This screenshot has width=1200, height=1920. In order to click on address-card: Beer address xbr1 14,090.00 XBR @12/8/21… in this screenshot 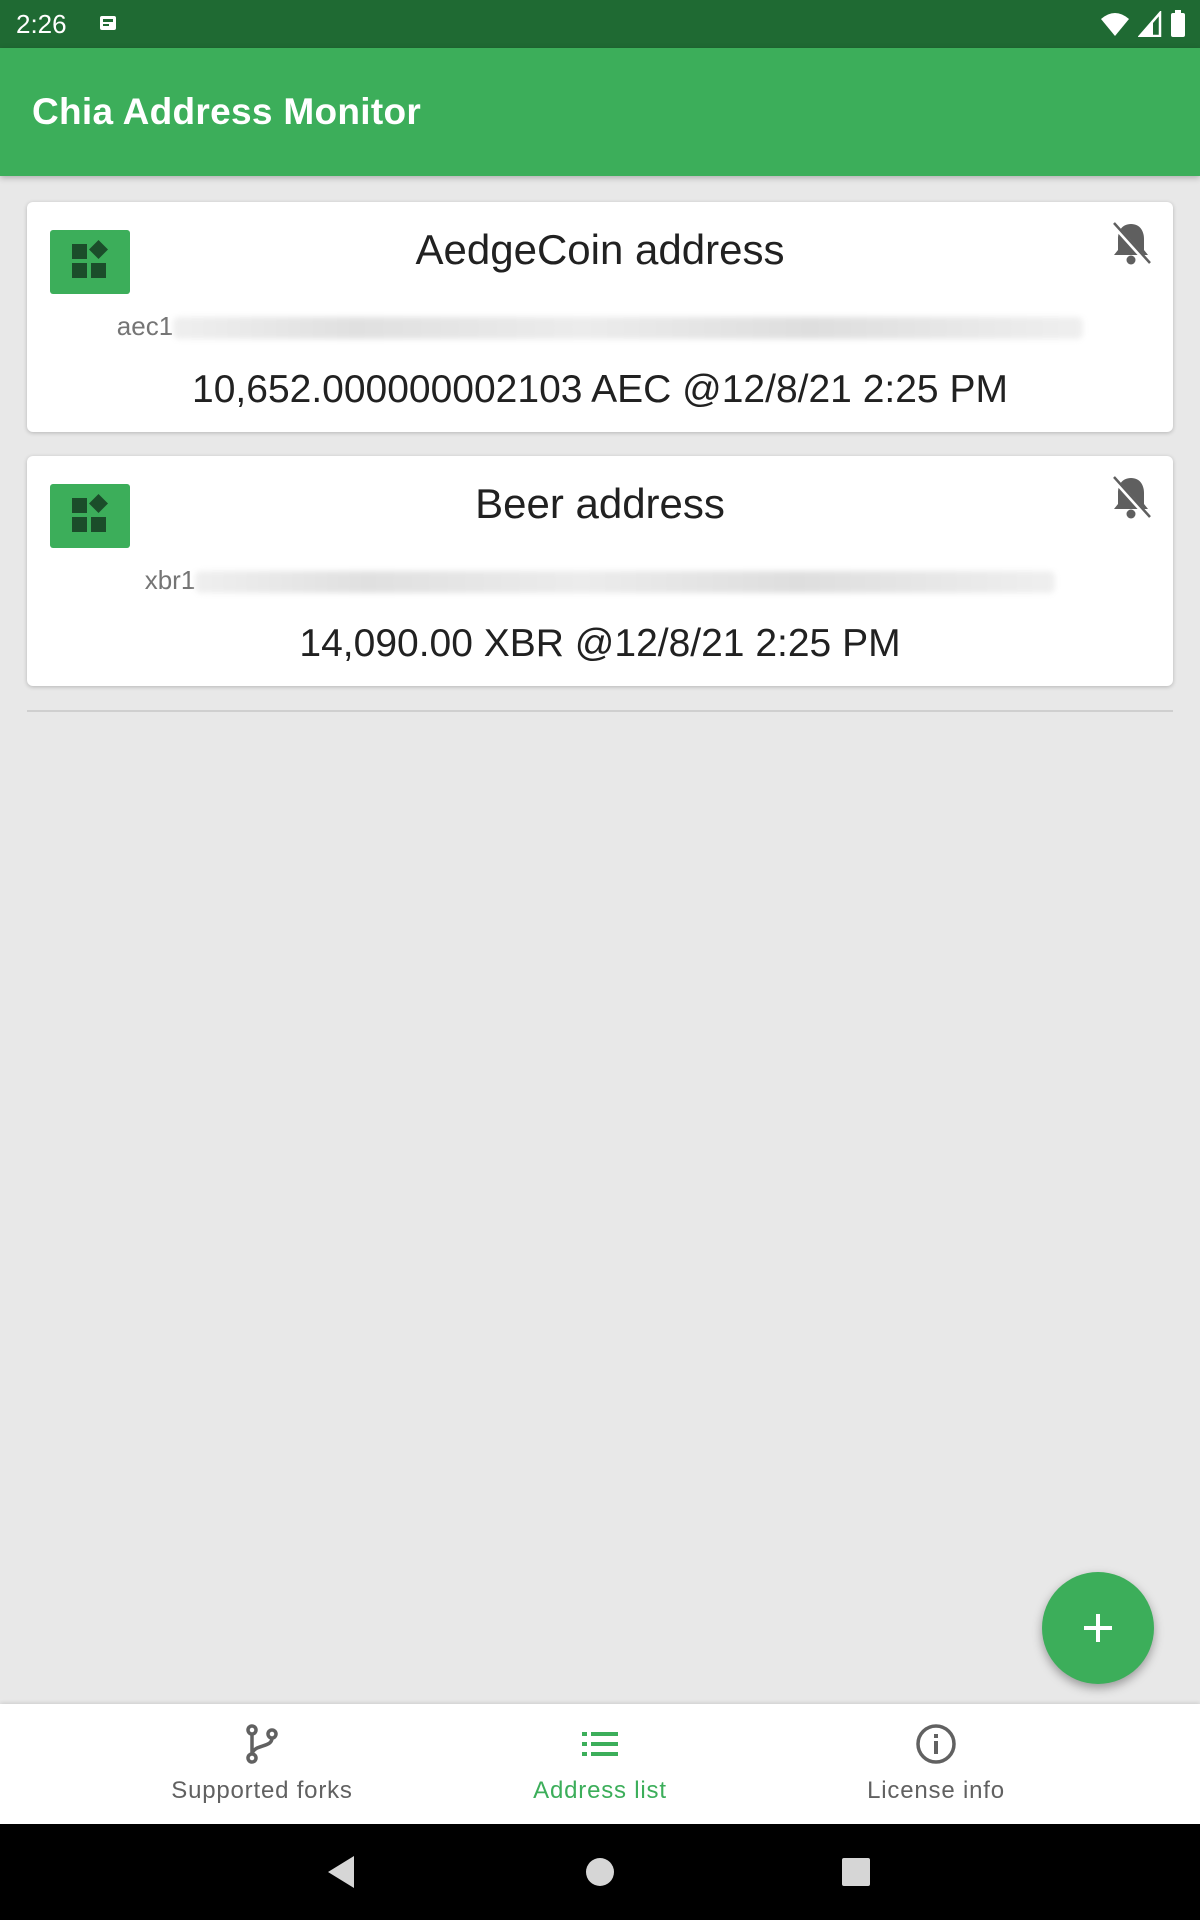, I will do `click(600, 571)`.